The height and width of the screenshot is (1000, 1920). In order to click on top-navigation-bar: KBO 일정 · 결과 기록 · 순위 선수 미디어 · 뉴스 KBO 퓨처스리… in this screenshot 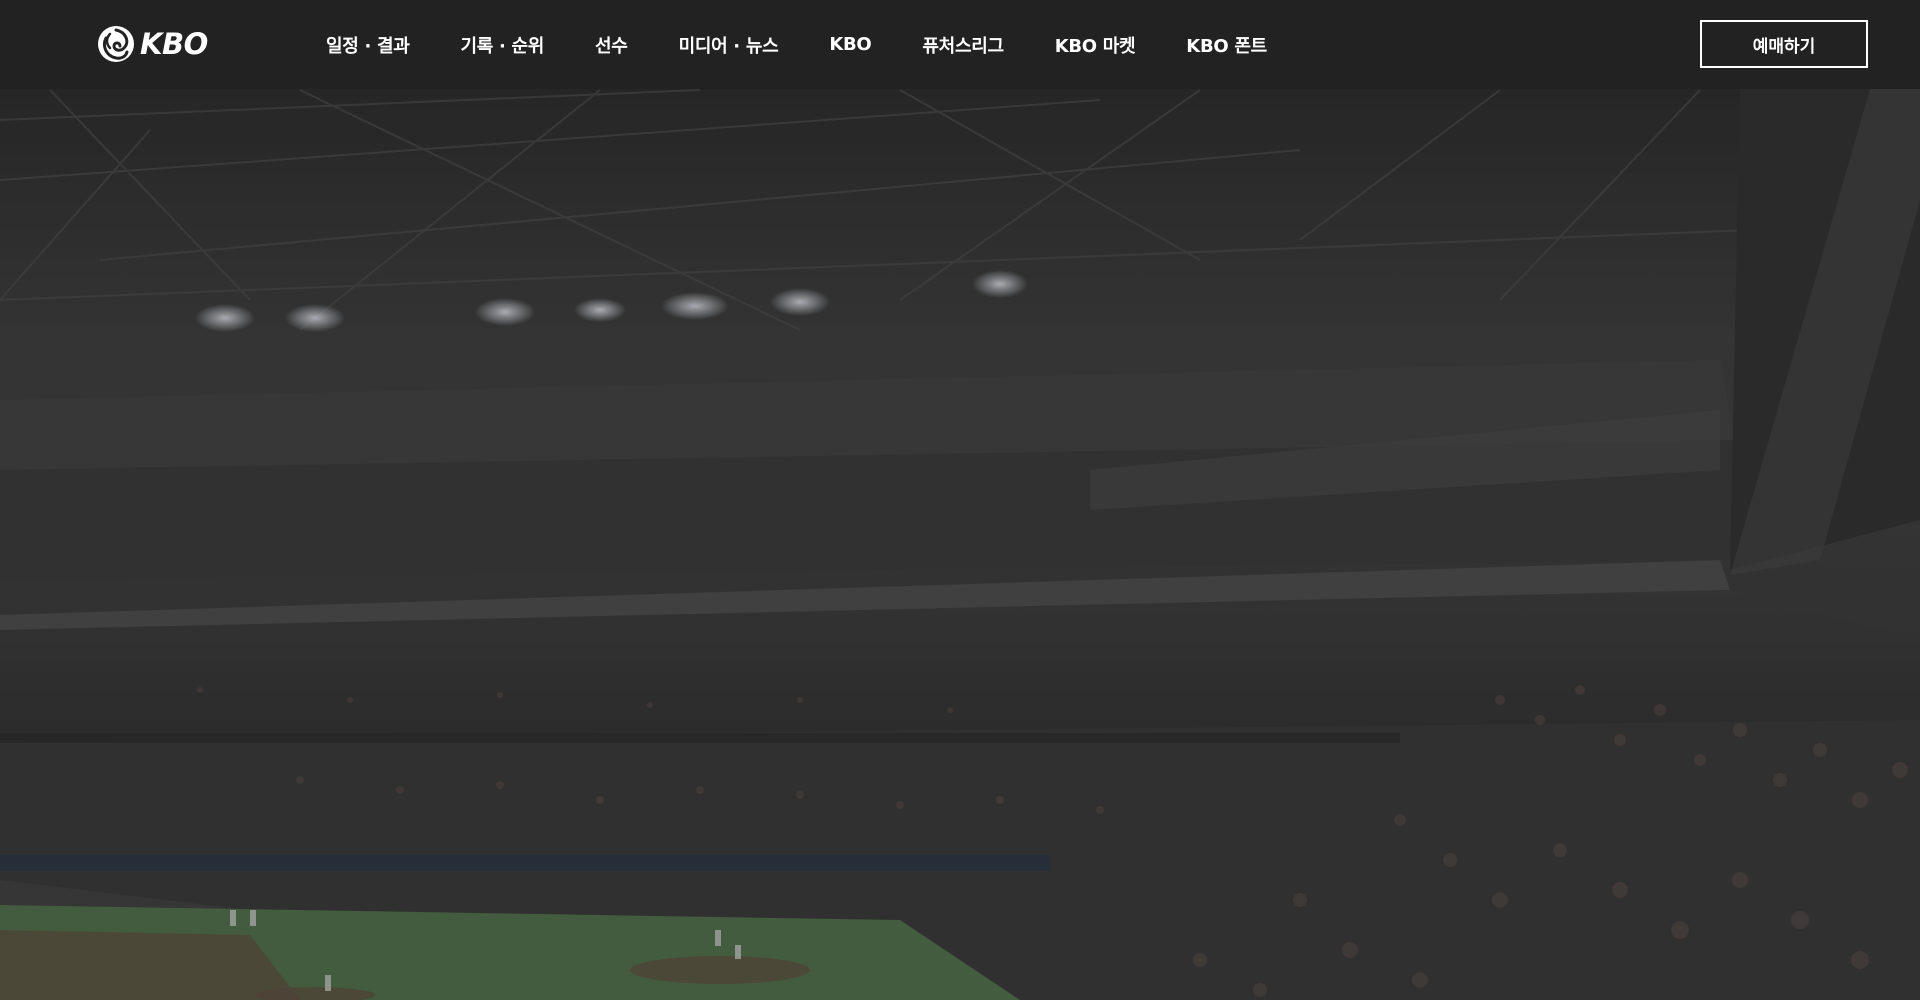, I will do `click(960, 44)`.